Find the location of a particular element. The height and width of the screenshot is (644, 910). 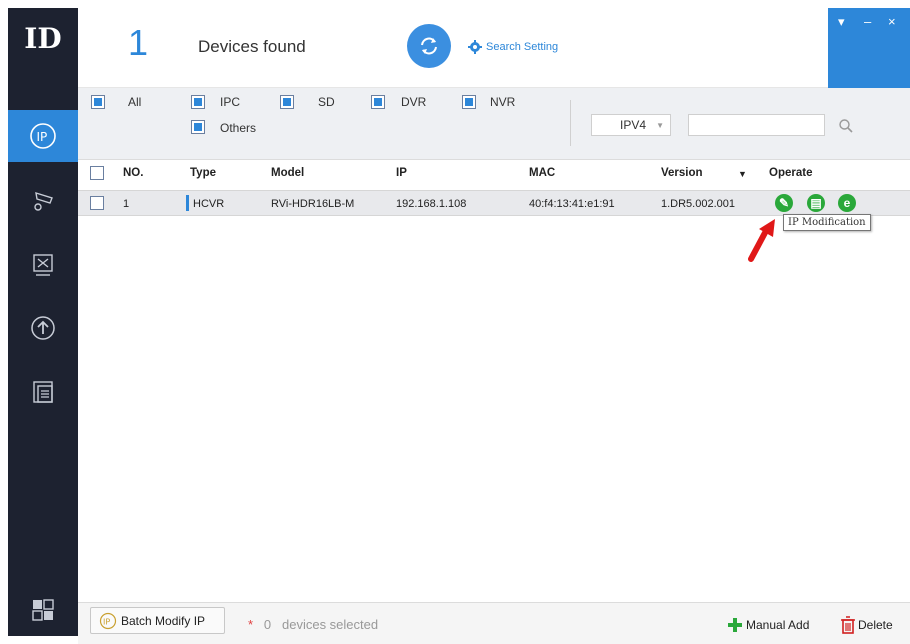

filter-ipc-label: IPC is located at coordinates (230, 102).